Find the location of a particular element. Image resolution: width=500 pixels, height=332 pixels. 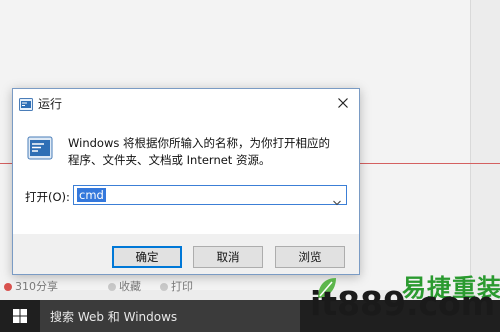

share-icon is located at coordinates (8, 287).